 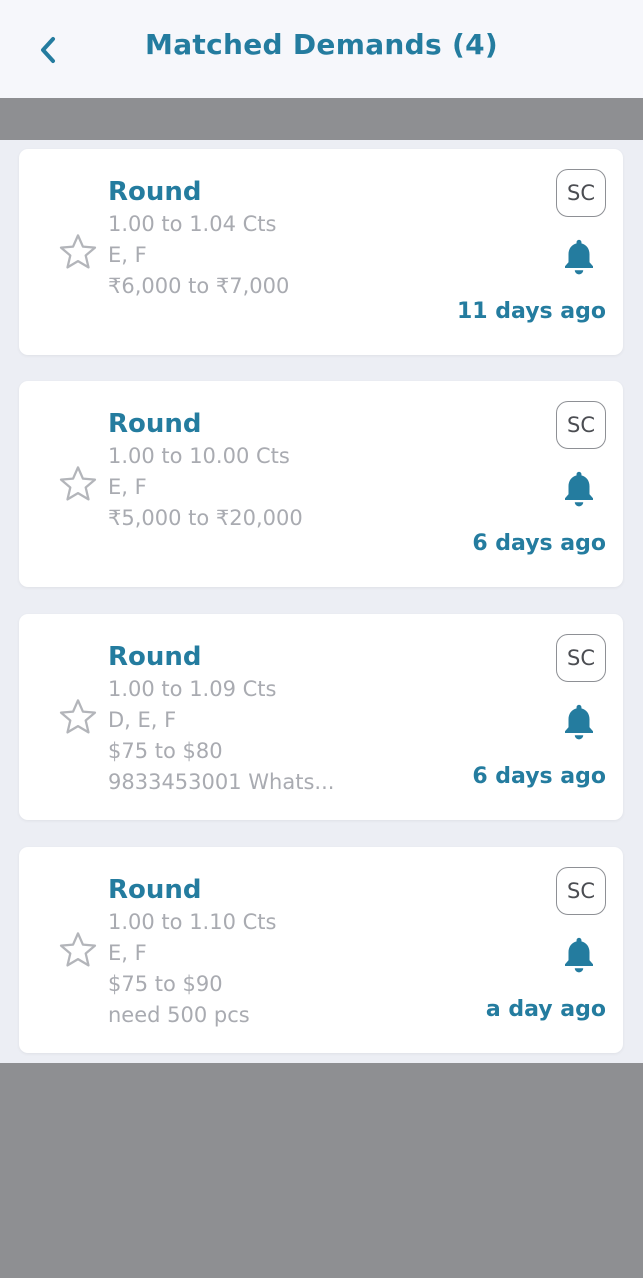 What do you see at coordinates (165, 751) in the screenshot?
I see `price-range: $75 to $80` at bounding box center [165, 751].